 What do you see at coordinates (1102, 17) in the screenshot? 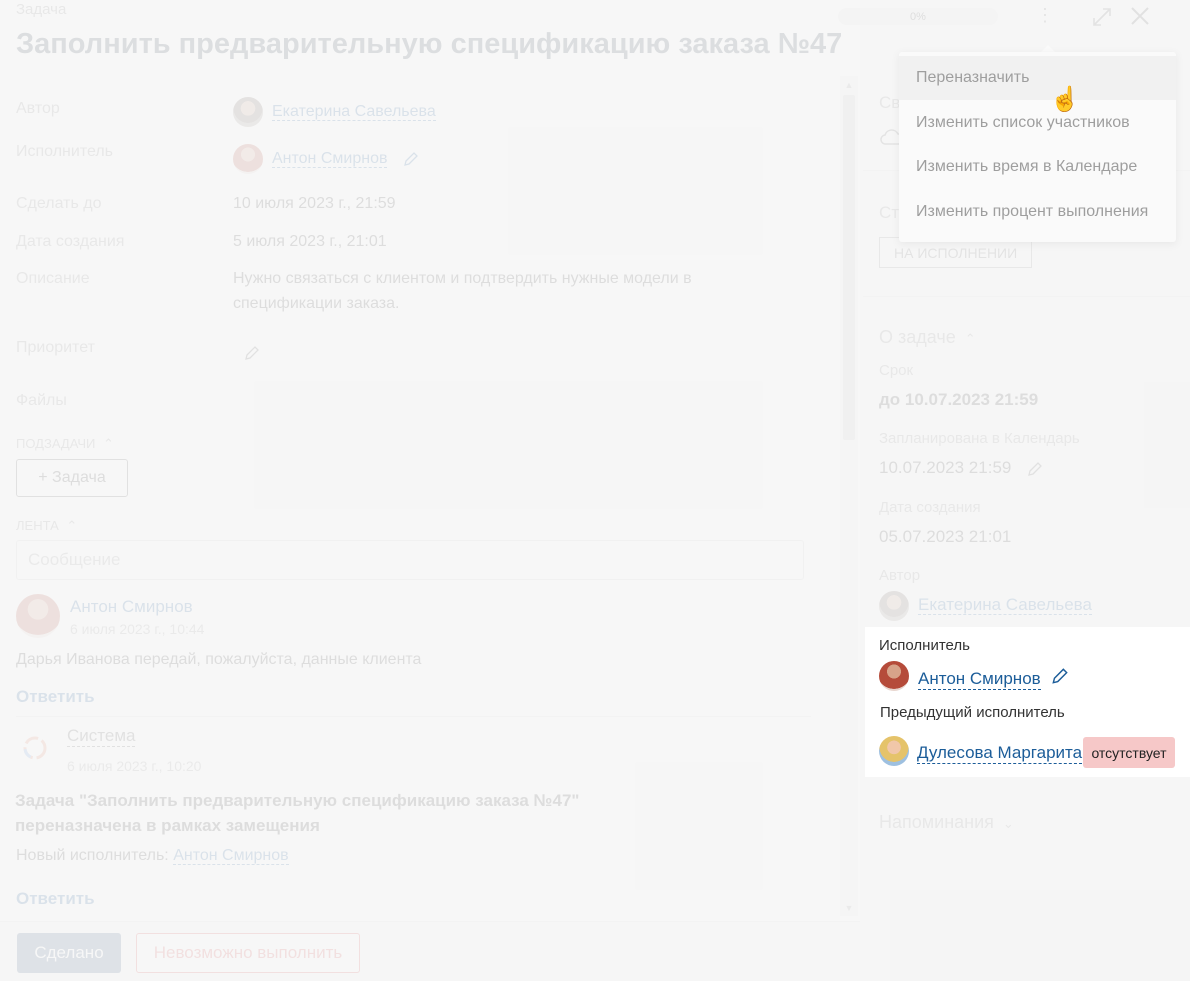
I see `expand-icon` at bounding box center [1102, 17].